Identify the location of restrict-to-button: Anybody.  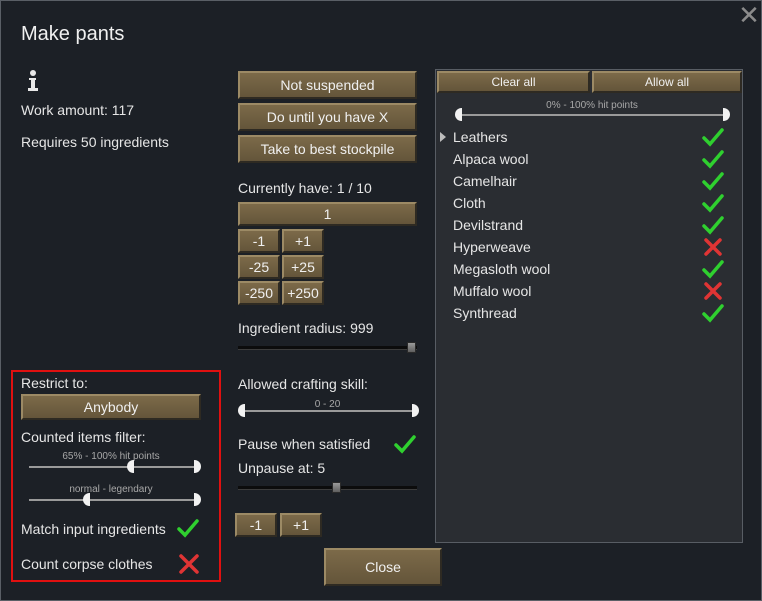
(111, 407).